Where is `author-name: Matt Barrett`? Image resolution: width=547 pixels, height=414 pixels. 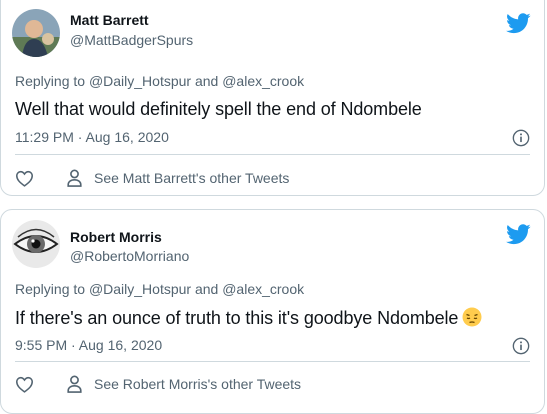
author-name: Matt Barrett is located at coordinates (109, 20).